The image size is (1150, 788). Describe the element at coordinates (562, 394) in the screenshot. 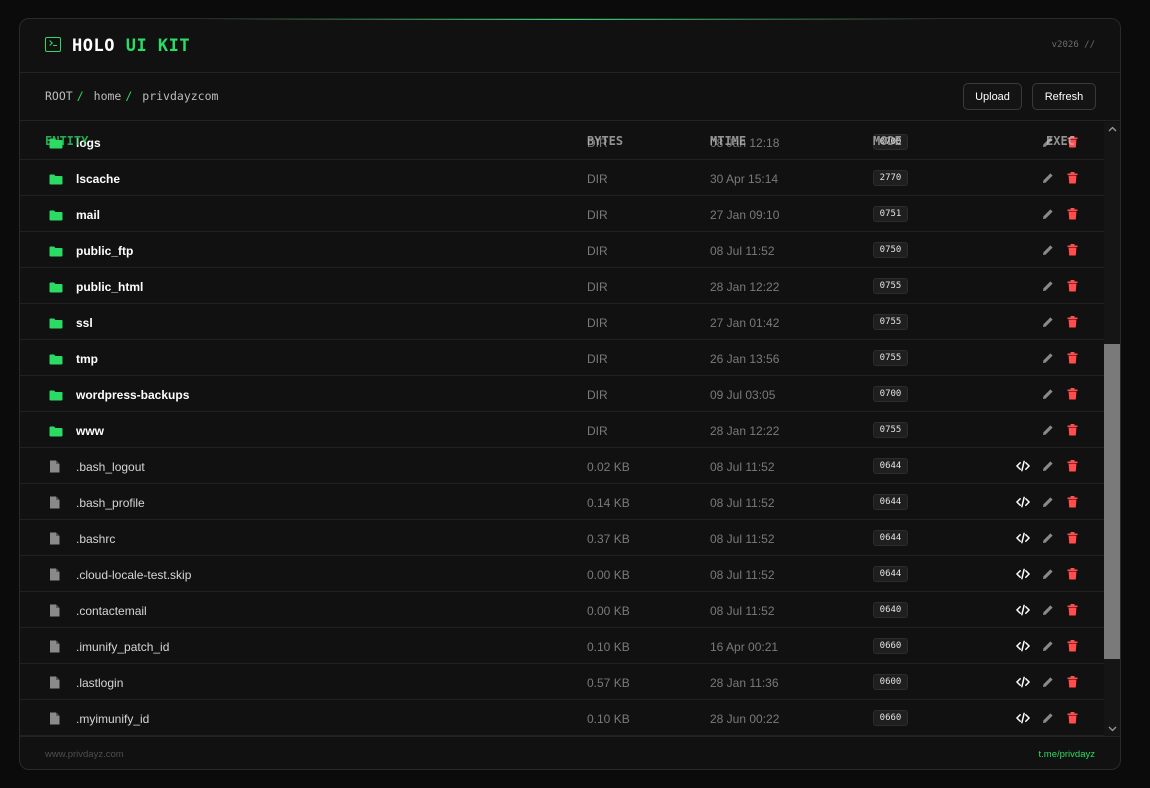

I see `table-row-directory: wordpress-backups DIR 09 Jul 03:05 0700` at that location.